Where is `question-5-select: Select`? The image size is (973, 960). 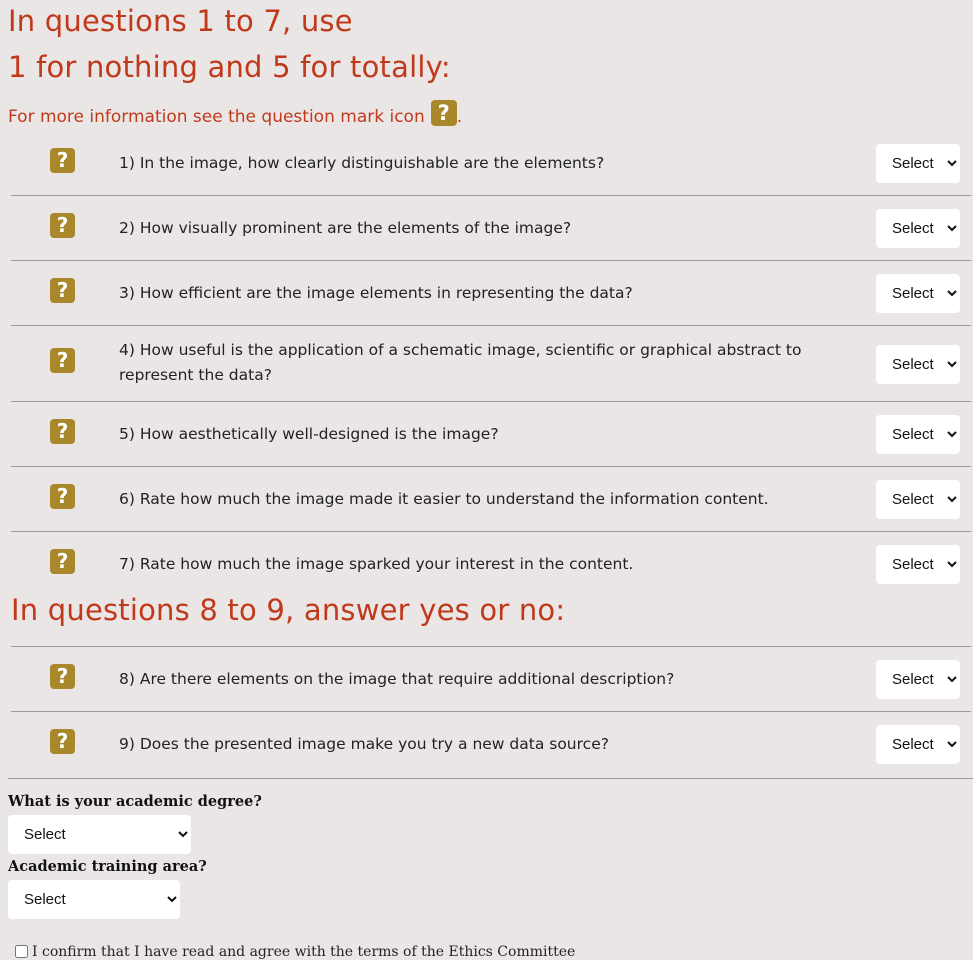
question-5-select: Select is located at coordinates (918, 434).